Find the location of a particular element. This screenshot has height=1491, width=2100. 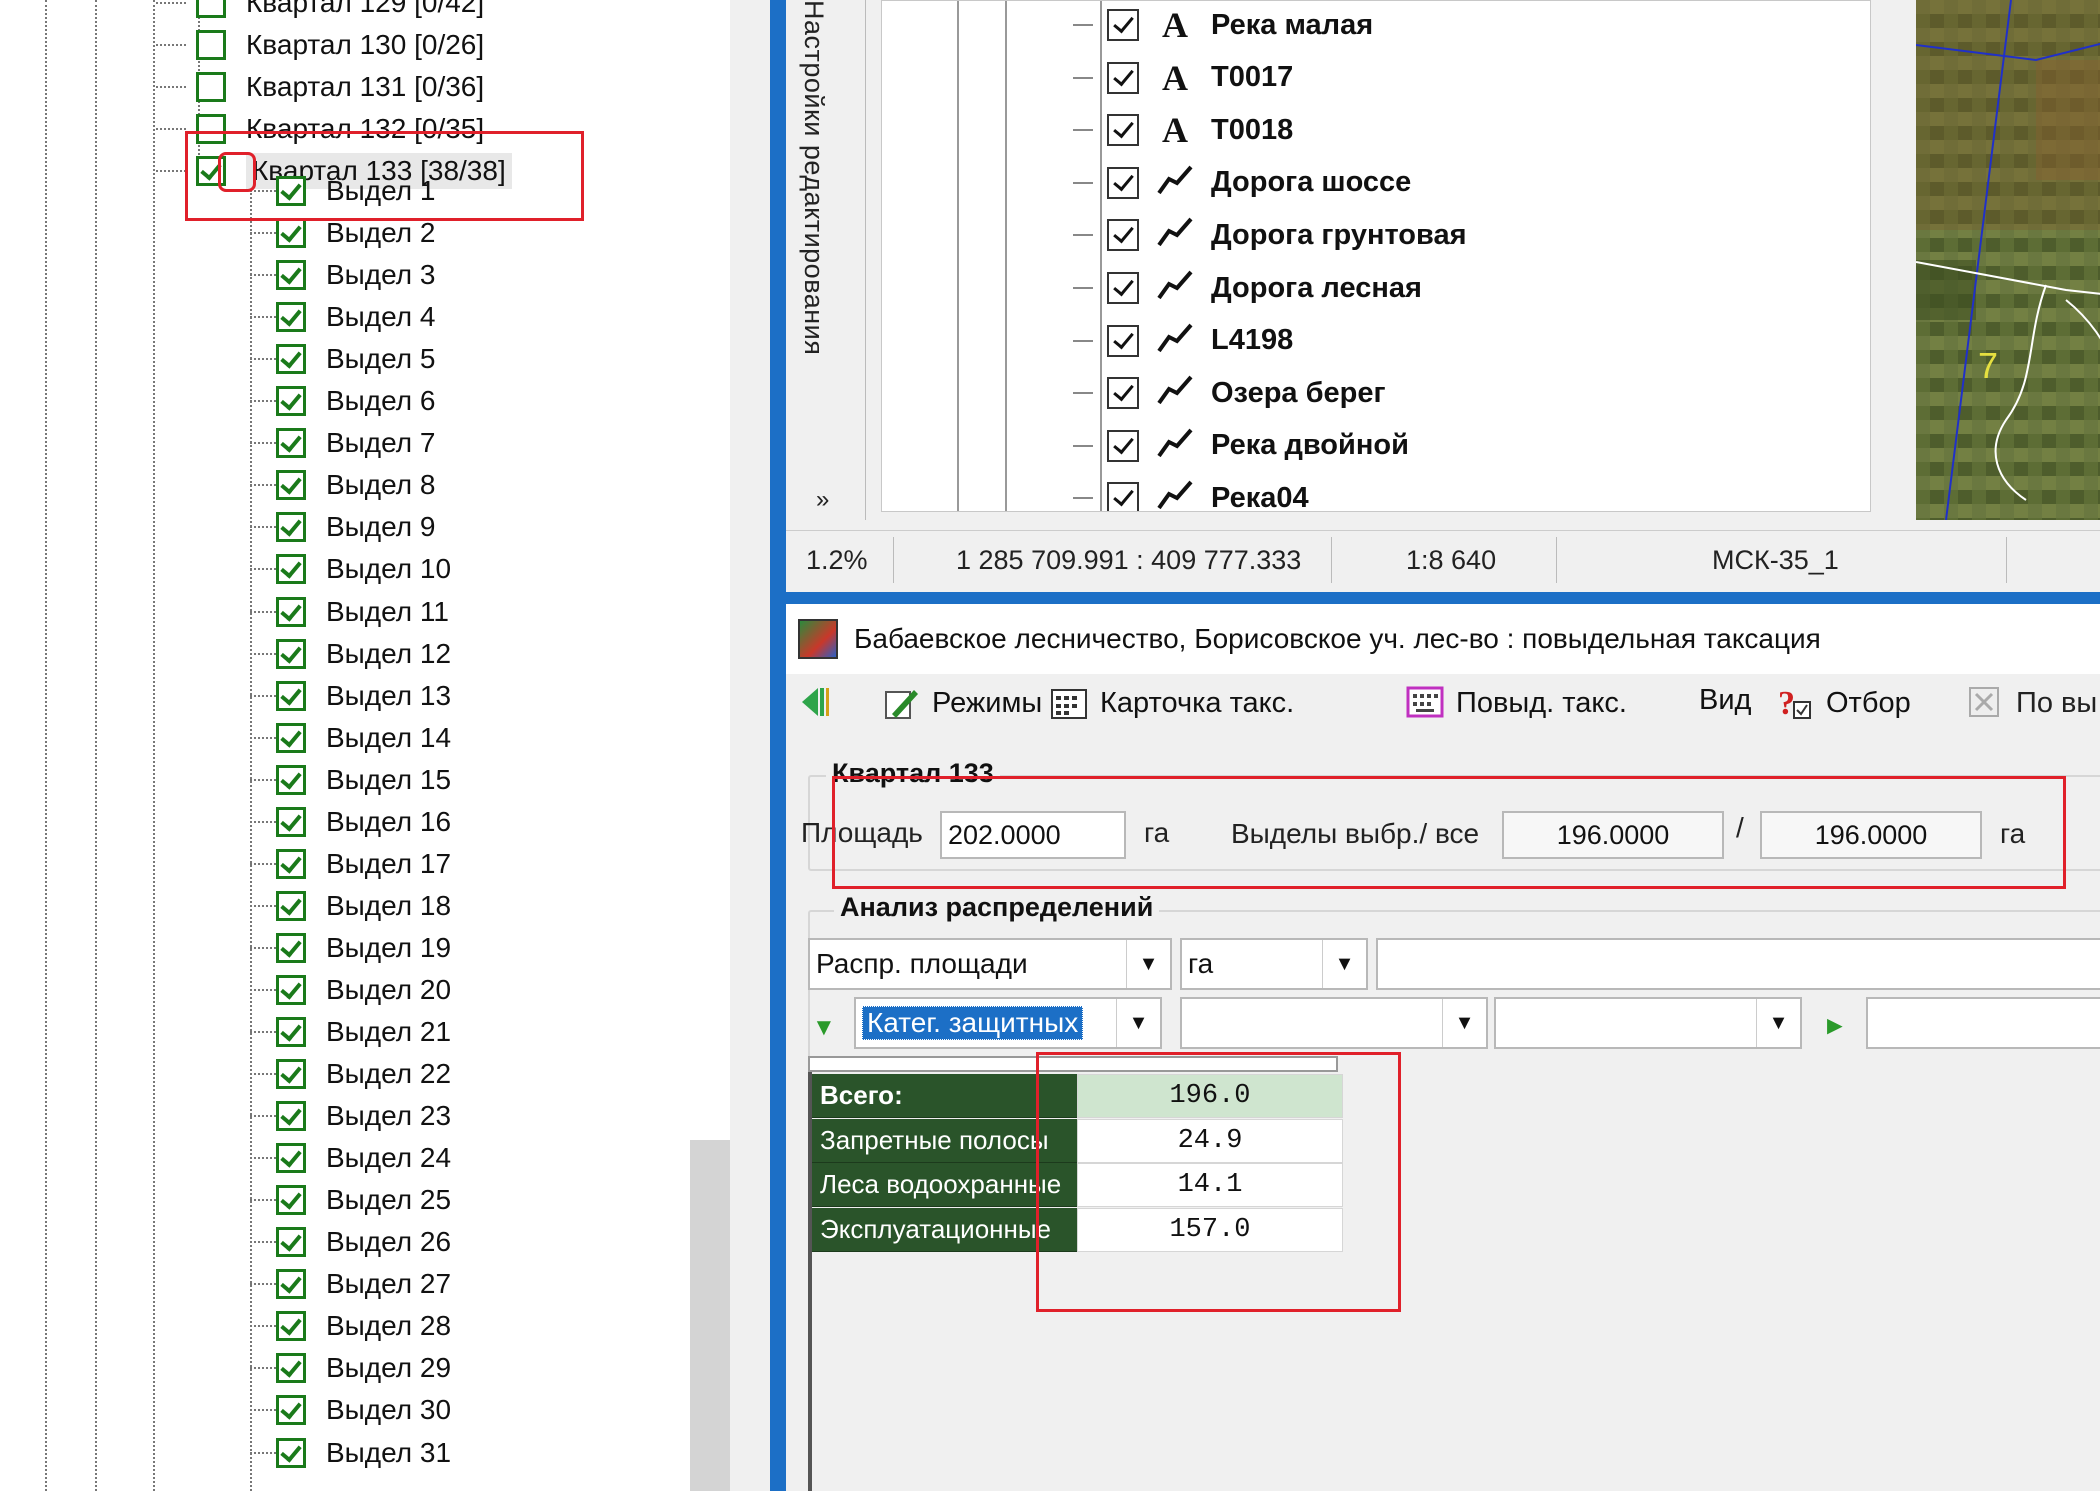

povyd-button: Повыд. такс. is located at coordinates (1516, 703).